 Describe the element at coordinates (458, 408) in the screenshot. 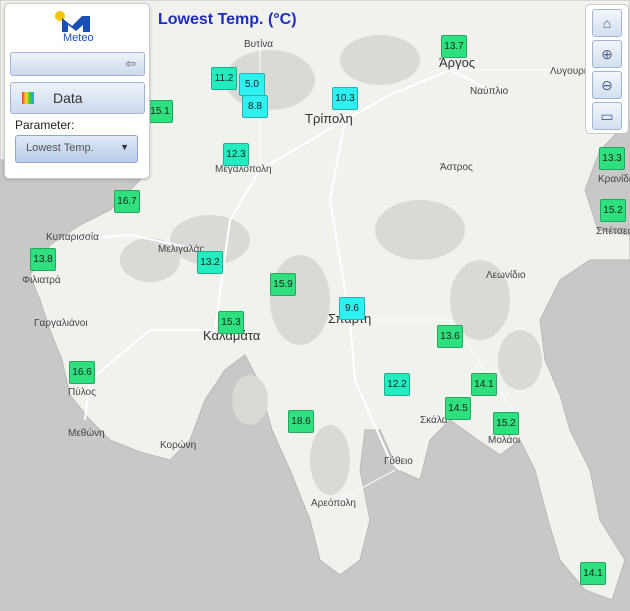

I see `station-marker: 14.5` at that location.